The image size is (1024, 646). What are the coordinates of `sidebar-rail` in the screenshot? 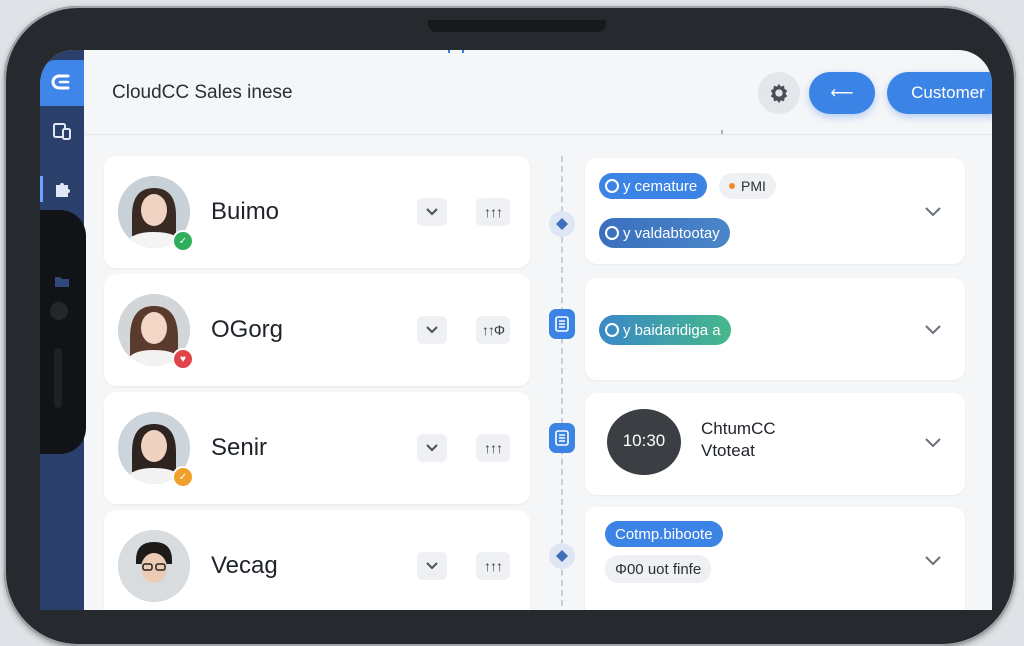 It's located at (63, 330).